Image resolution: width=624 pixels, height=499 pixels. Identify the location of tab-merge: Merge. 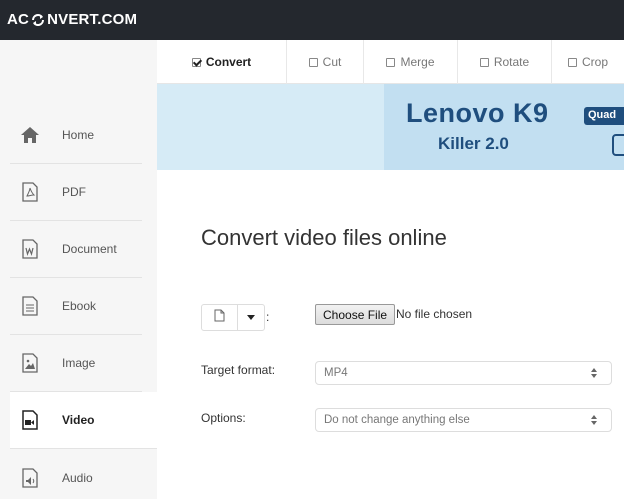
(411, 62).